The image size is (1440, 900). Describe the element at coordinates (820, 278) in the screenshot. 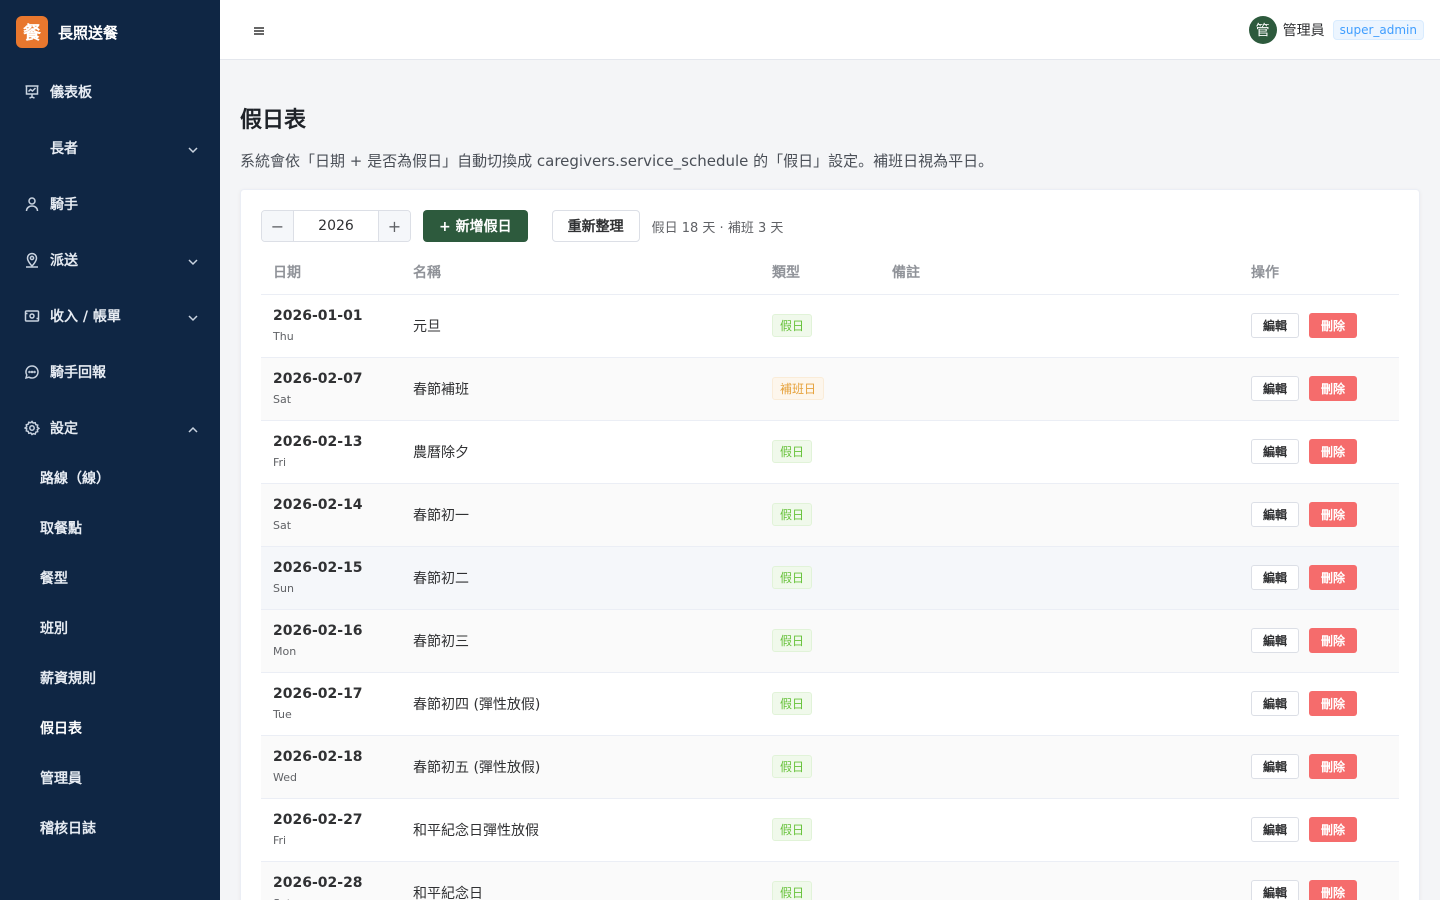

I see `column-header-type: 類型` at that location.